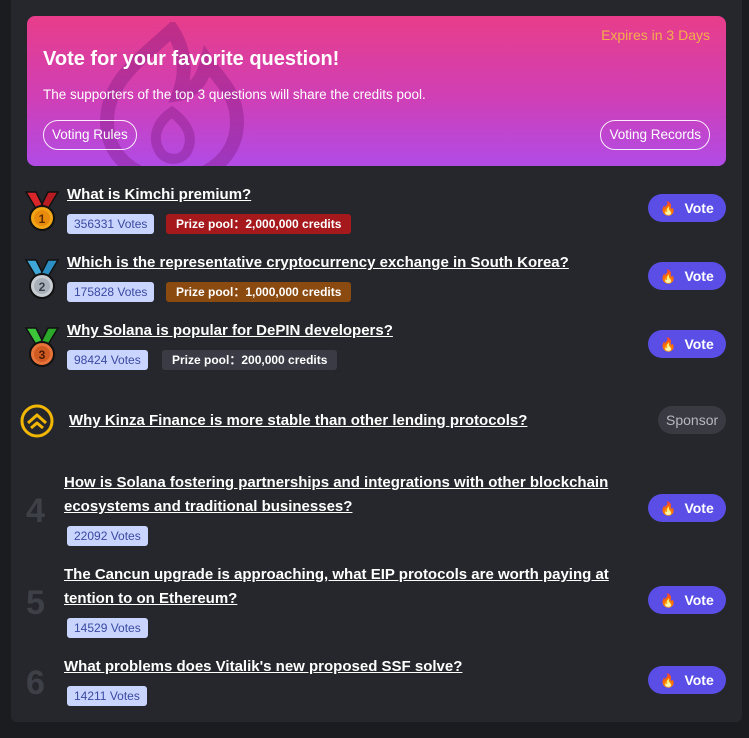 The width and height of the screenshot is (749, 738). I want to click on svg-text: 2, so click(42, 287).